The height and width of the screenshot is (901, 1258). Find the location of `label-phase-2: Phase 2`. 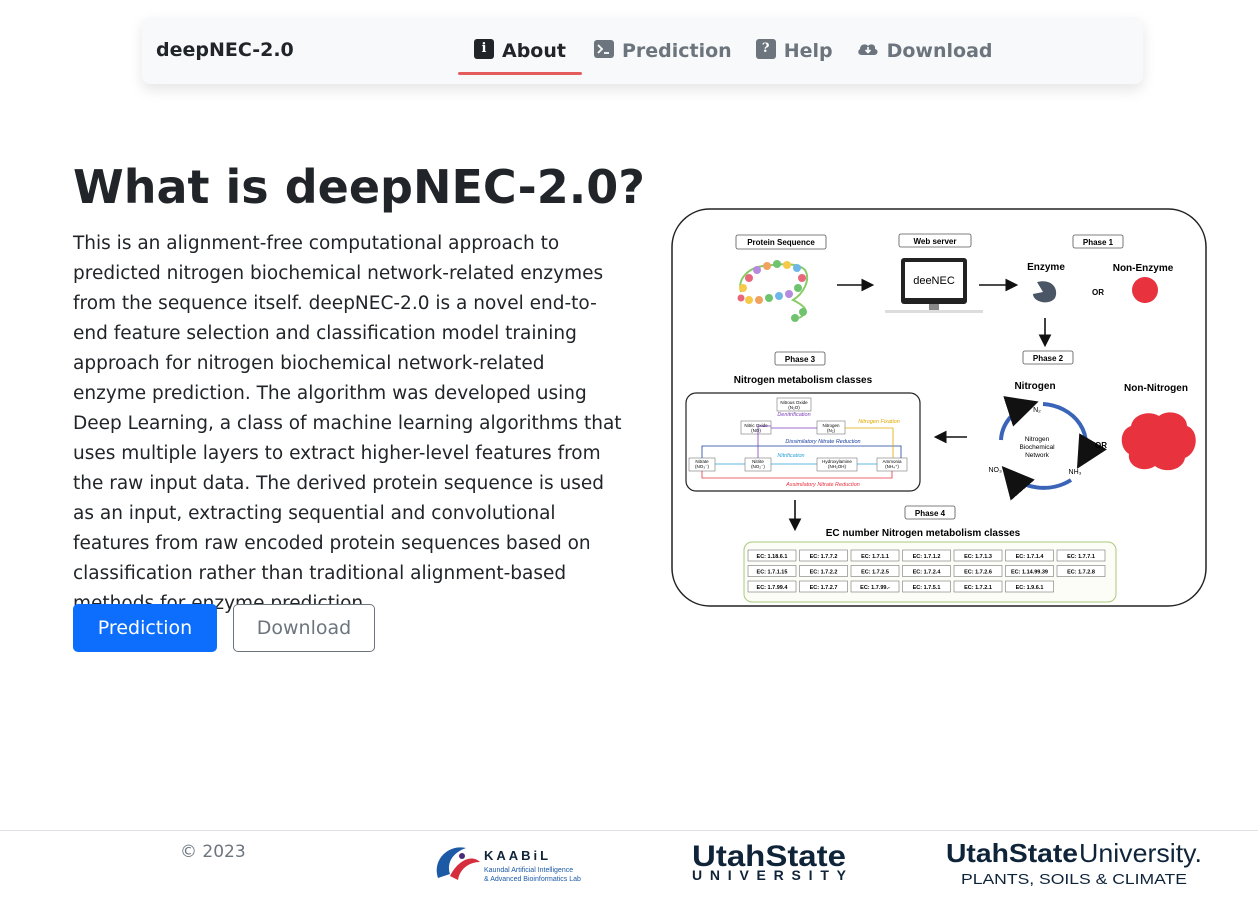

label-phase-2: Phase 2 is located at coordinates (1048, 358).